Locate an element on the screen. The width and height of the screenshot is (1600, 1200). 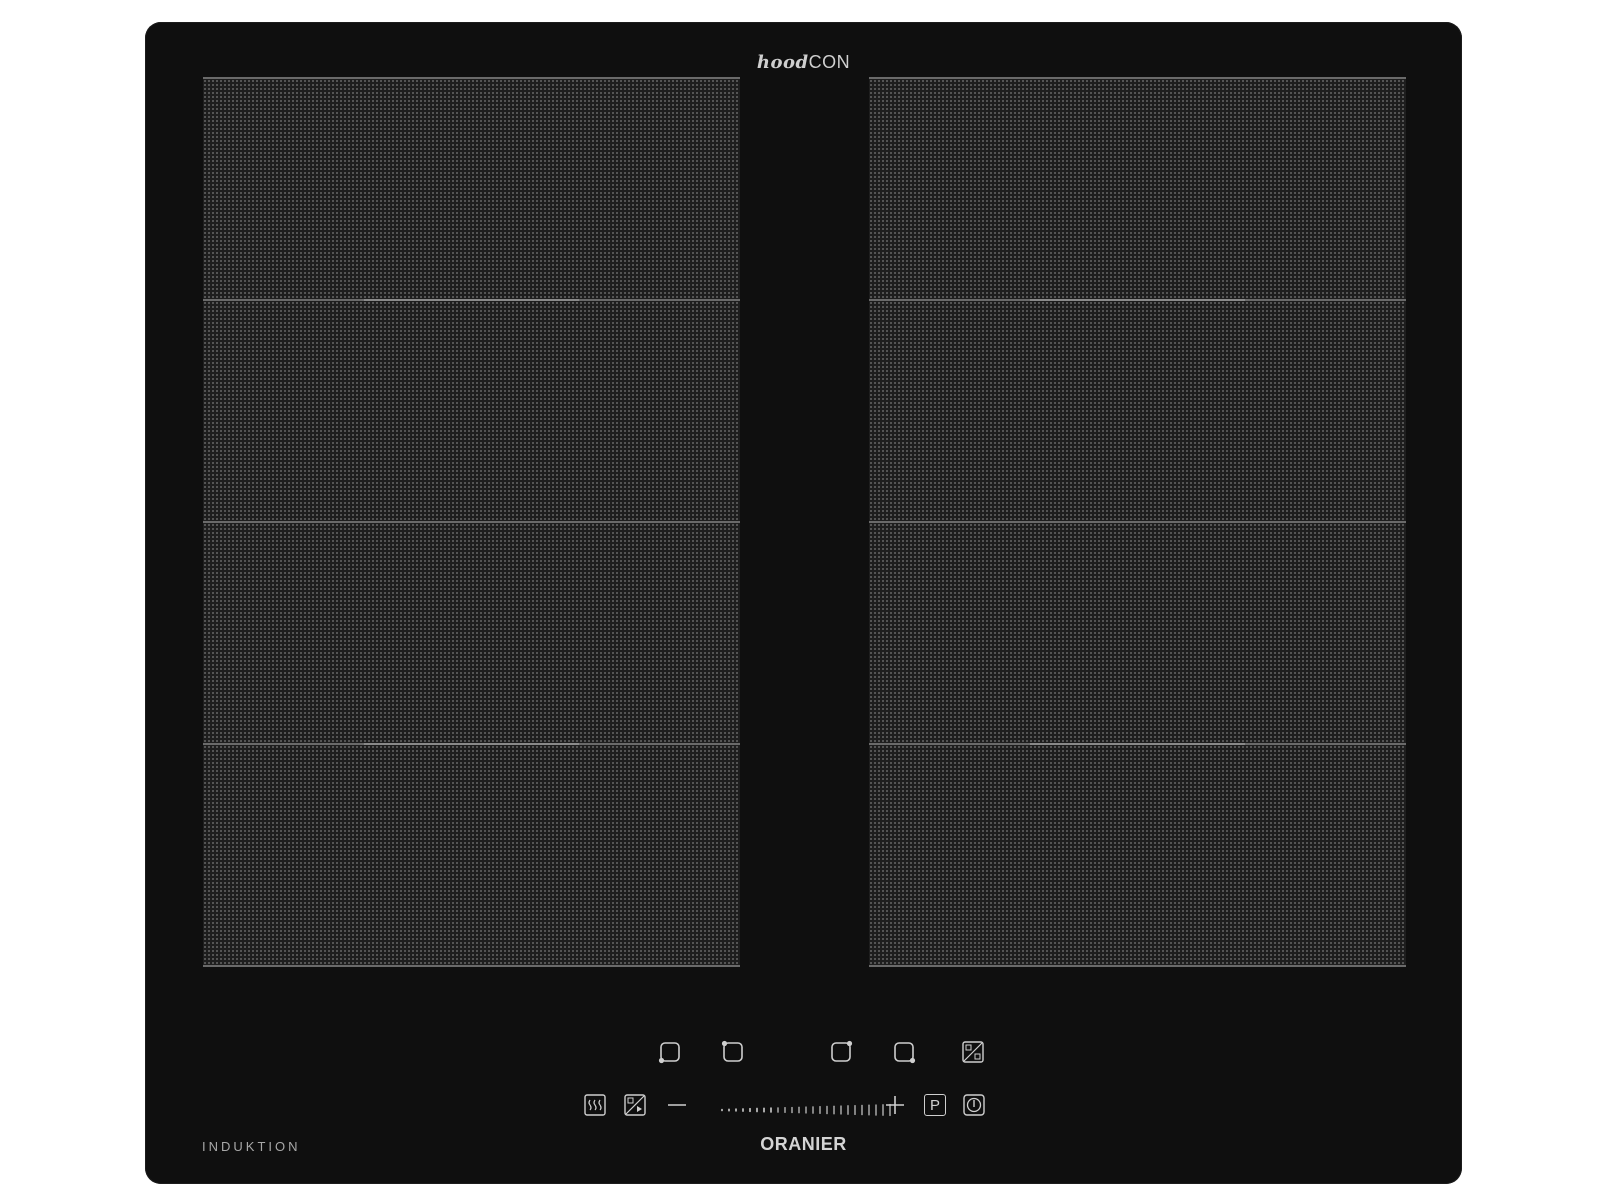
rear-right-zone-icon is located at coordinates (842, 1051).